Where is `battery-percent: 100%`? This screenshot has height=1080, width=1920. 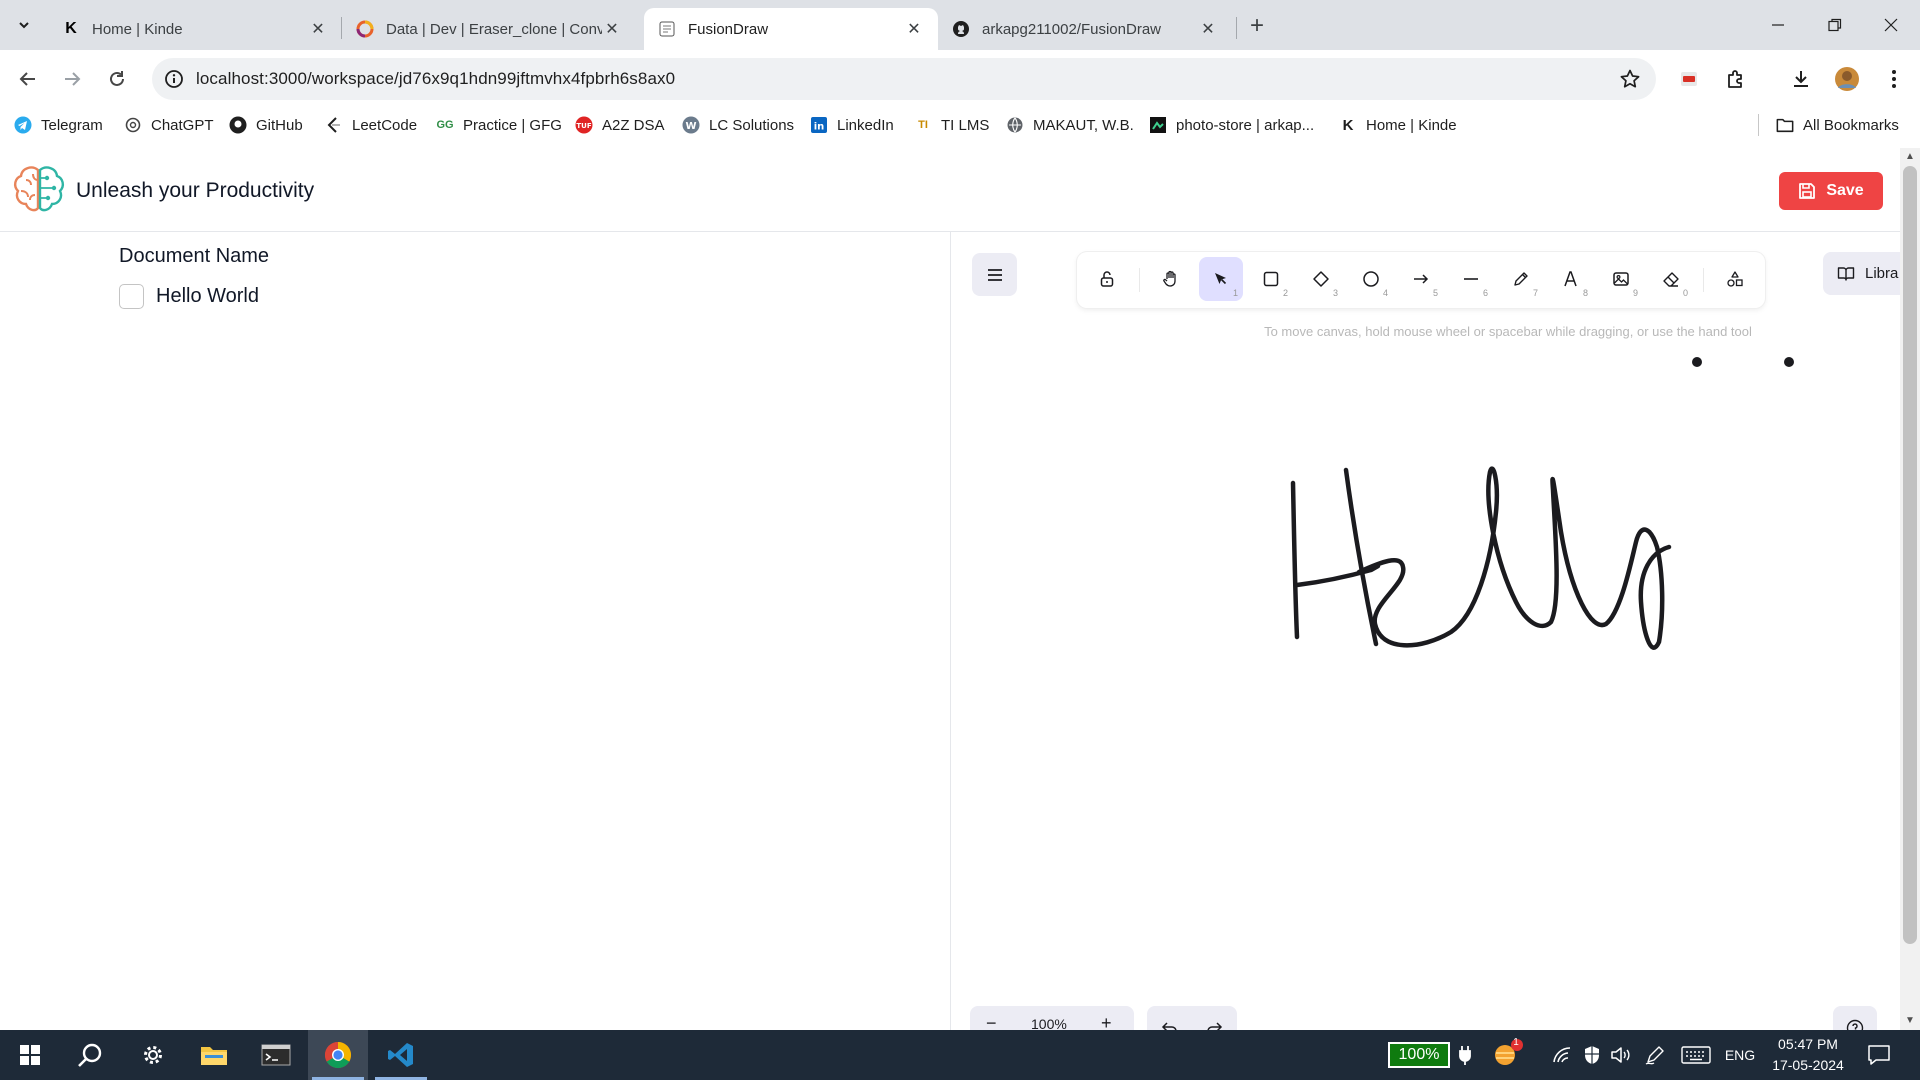
battery-percent: 100% is located at coordinates (1419, 1054).